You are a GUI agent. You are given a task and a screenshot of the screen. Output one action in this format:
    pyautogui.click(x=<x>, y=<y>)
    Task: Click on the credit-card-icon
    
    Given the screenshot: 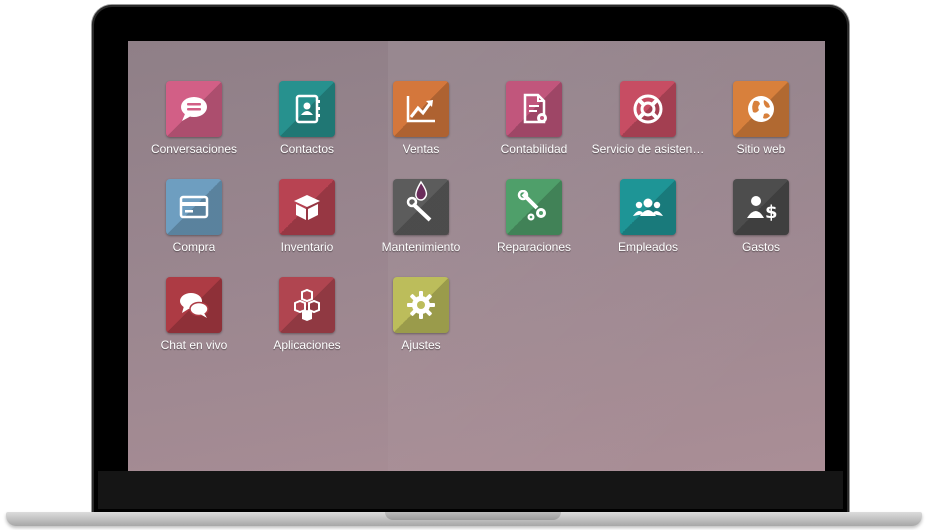 What is the action you would take?
    pyautogui.click(x=194, y=207)
    